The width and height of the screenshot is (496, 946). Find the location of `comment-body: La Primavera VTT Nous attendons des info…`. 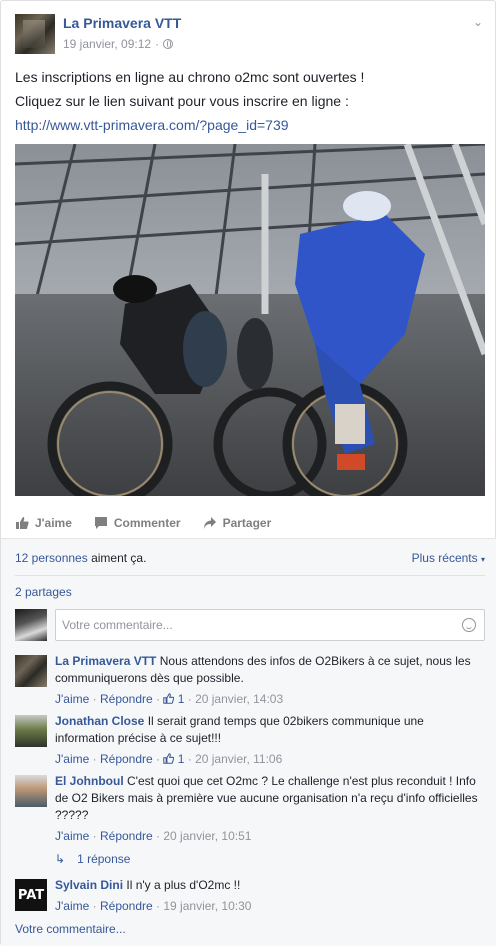

comment-body: La Primavera VTT Nous attendons des info… is located at coordinates (270, 680).